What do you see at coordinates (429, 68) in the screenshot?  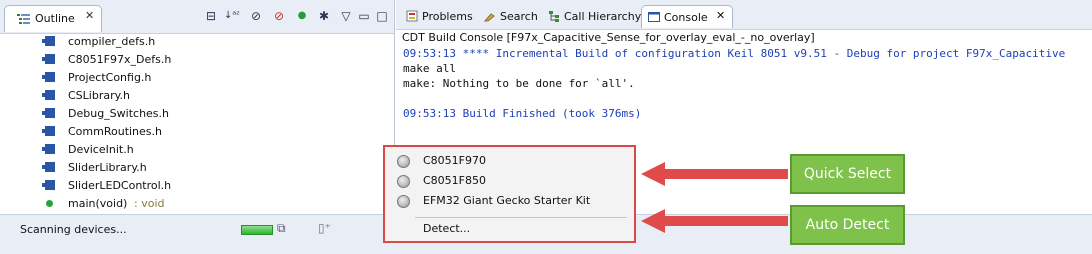 I see `console-line: make all` at bounding box center [429, 68].